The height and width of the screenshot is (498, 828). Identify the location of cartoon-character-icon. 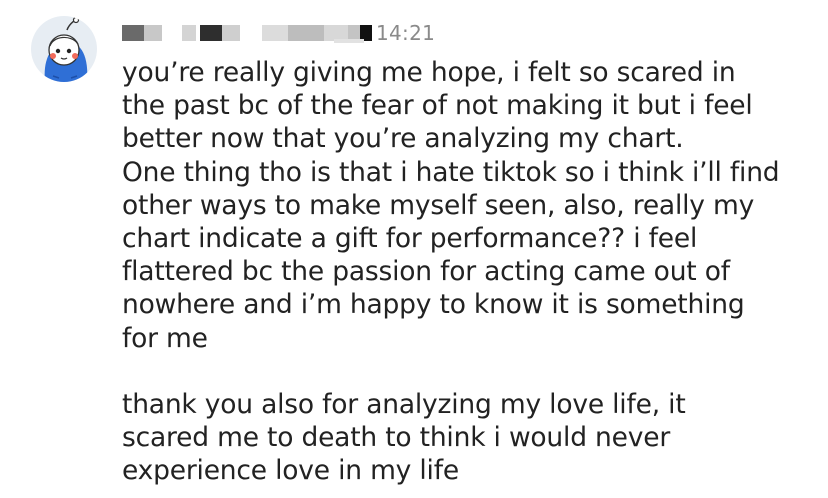
(66, 49).